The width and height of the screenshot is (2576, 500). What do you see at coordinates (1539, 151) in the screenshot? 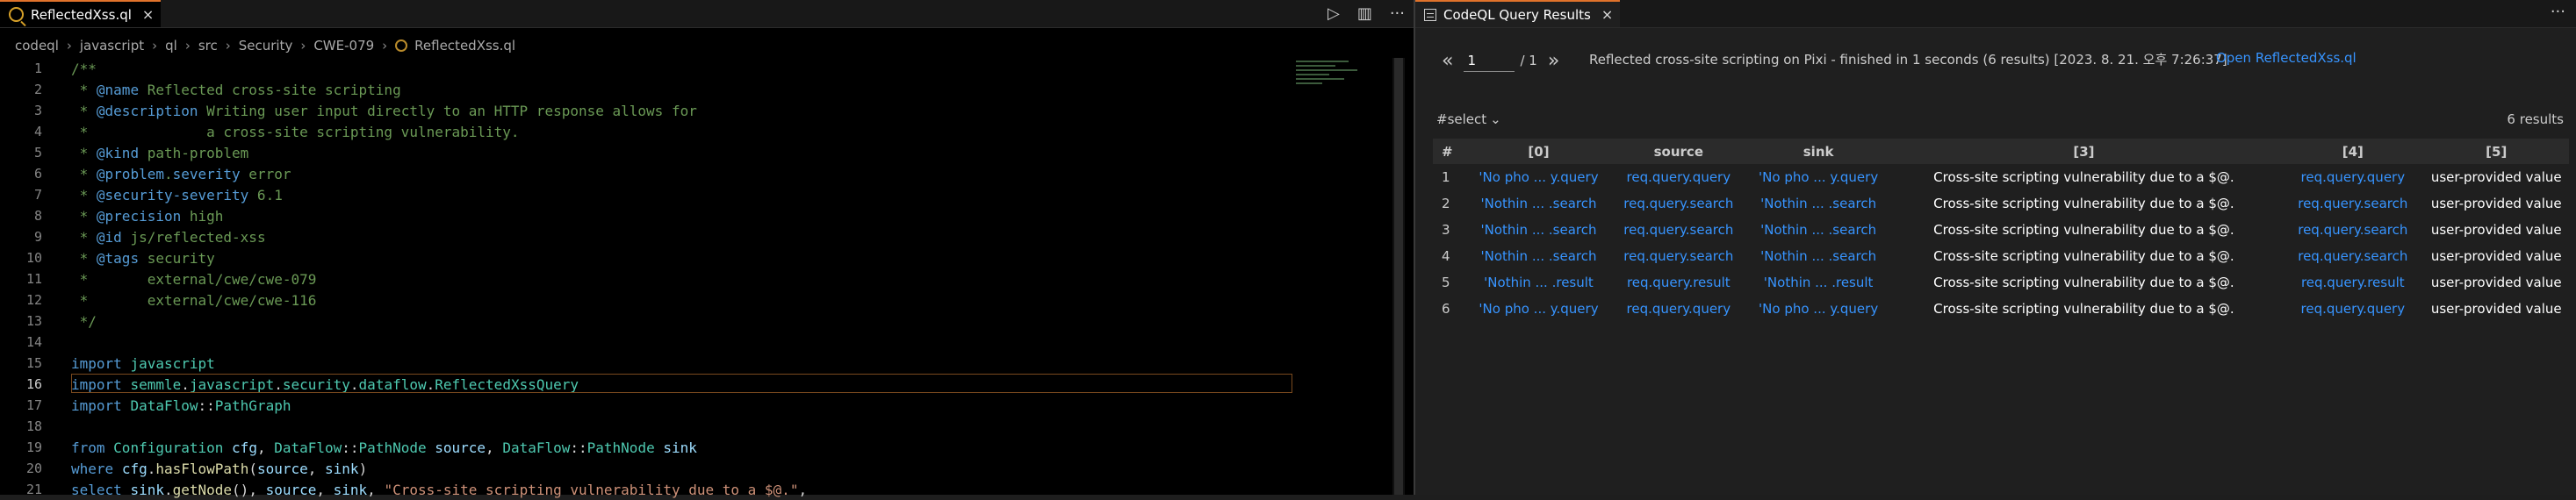
I see `column-header: [0]` at bounding box center [1539, 151].